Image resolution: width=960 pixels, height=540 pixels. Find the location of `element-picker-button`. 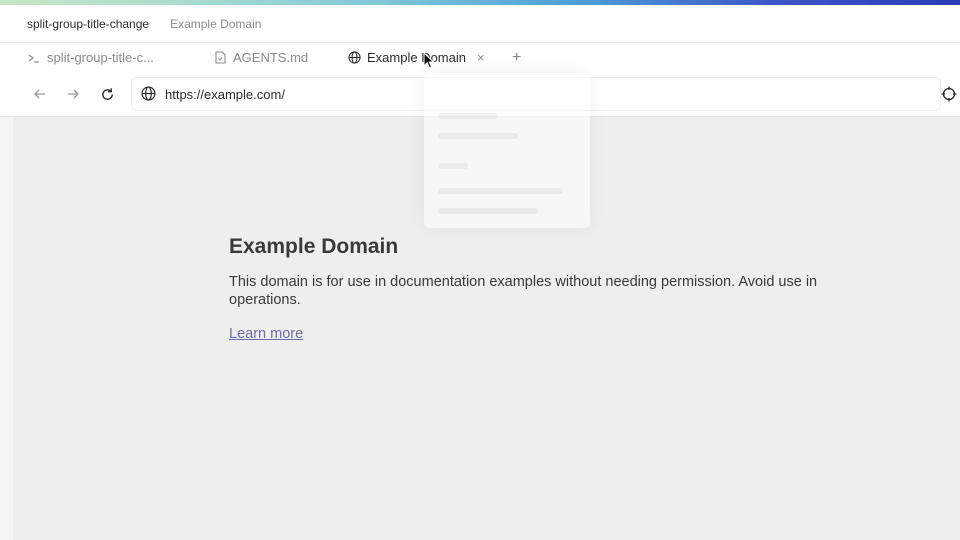

element-picker-button is located at coordinates (949, 94).